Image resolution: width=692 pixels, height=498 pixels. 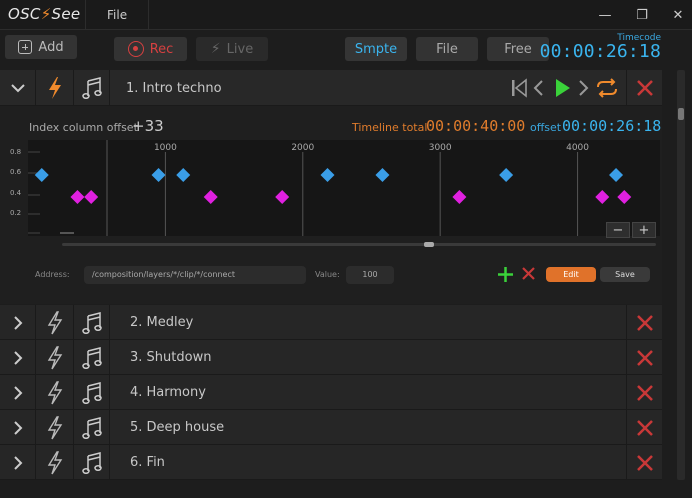 I want to click on collapse-button, so click(x=18, y=88).